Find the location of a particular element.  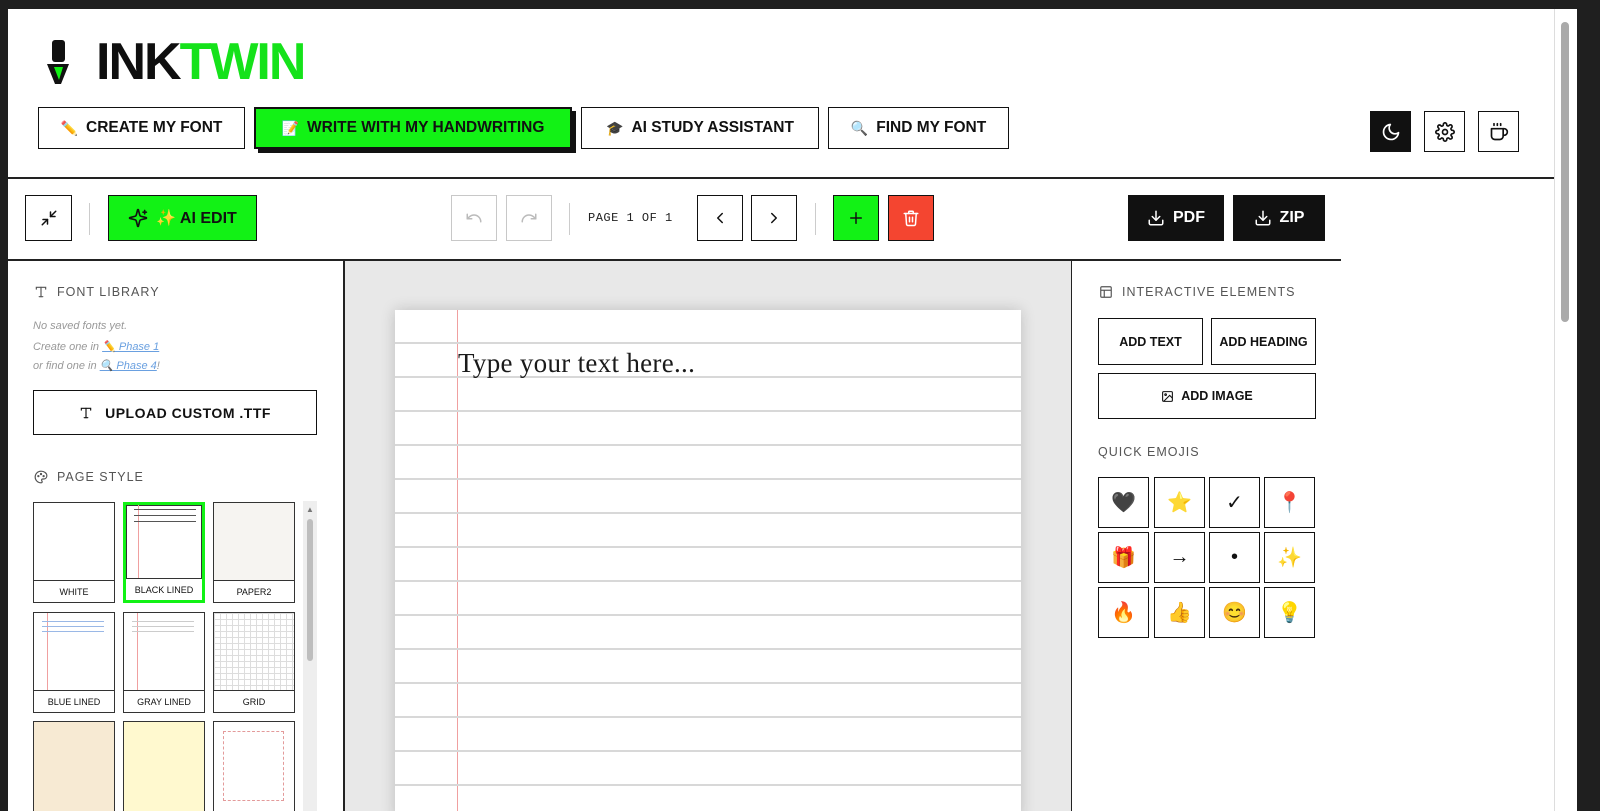

style-card-blue-lined: BLUE LINED is located at coordinates (74, 662).